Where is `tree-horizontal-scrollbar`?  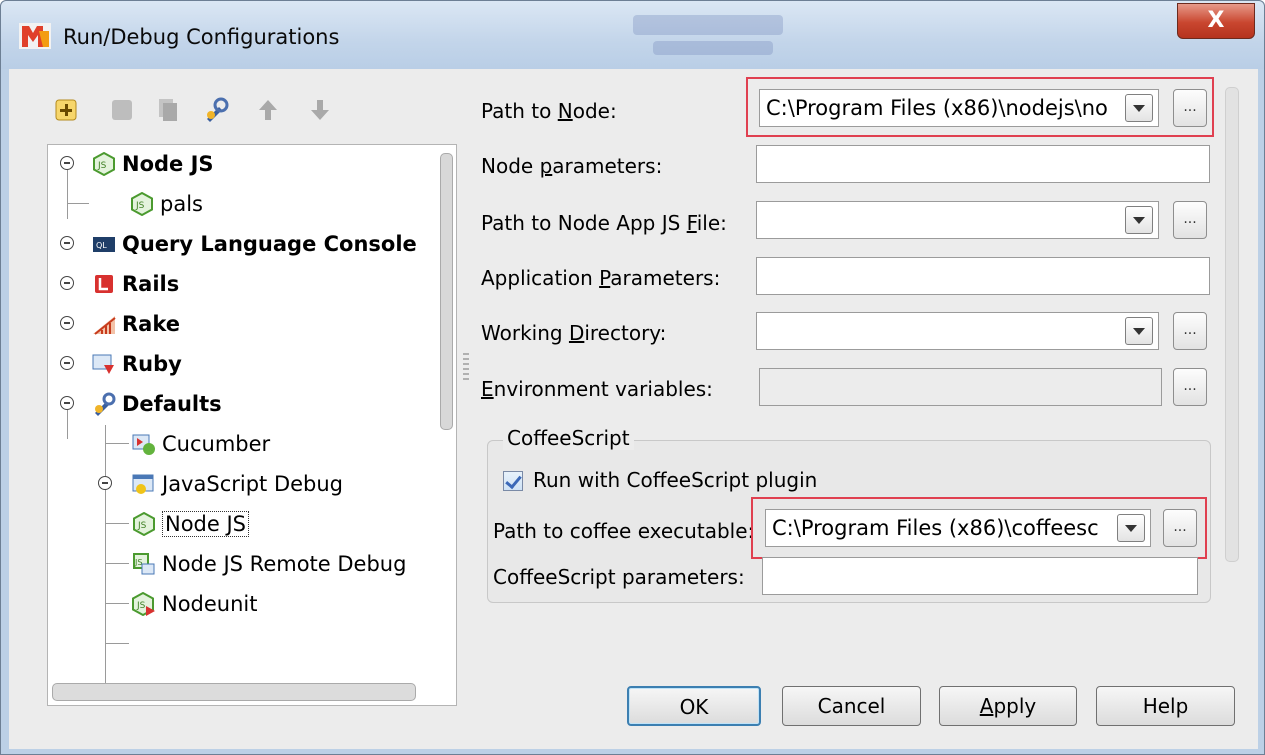 tree-horizontal-scrollbar is located at coordinates (234, 692).